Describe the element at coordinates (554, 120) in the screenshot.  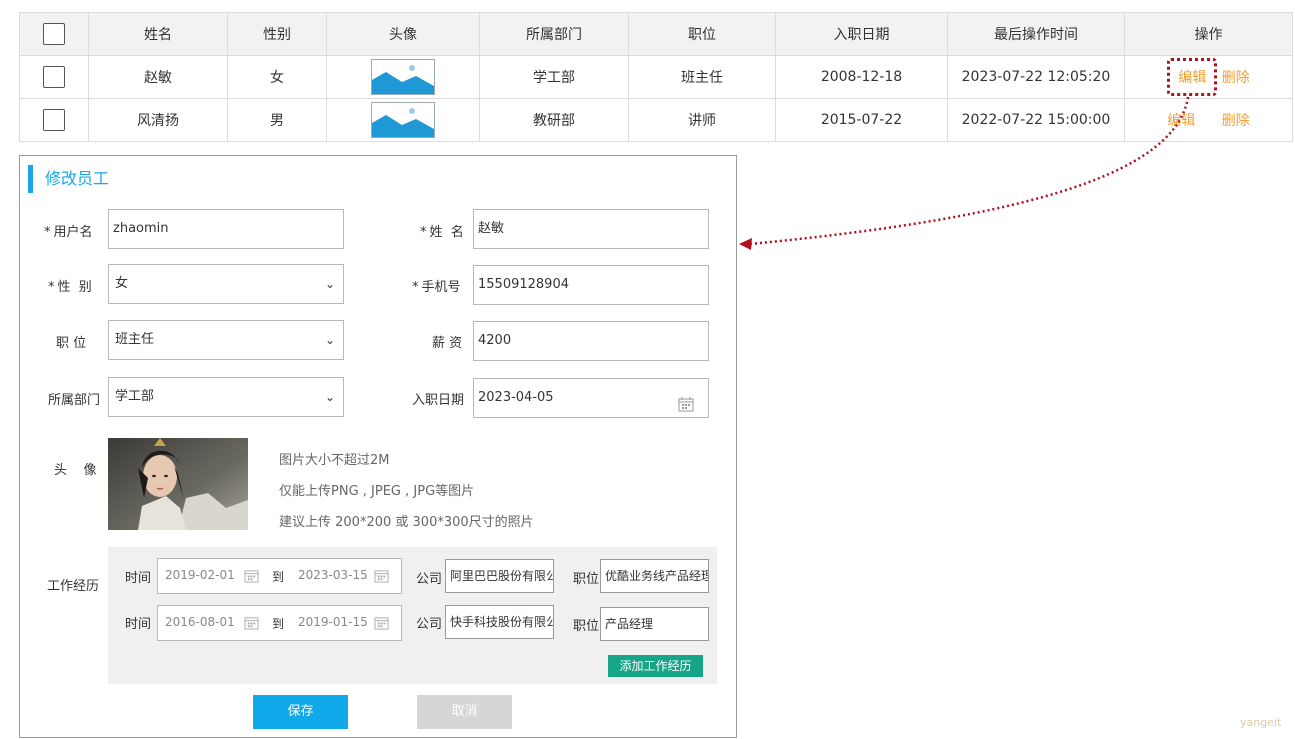
I see `cell-dept: 教研部` at that location.